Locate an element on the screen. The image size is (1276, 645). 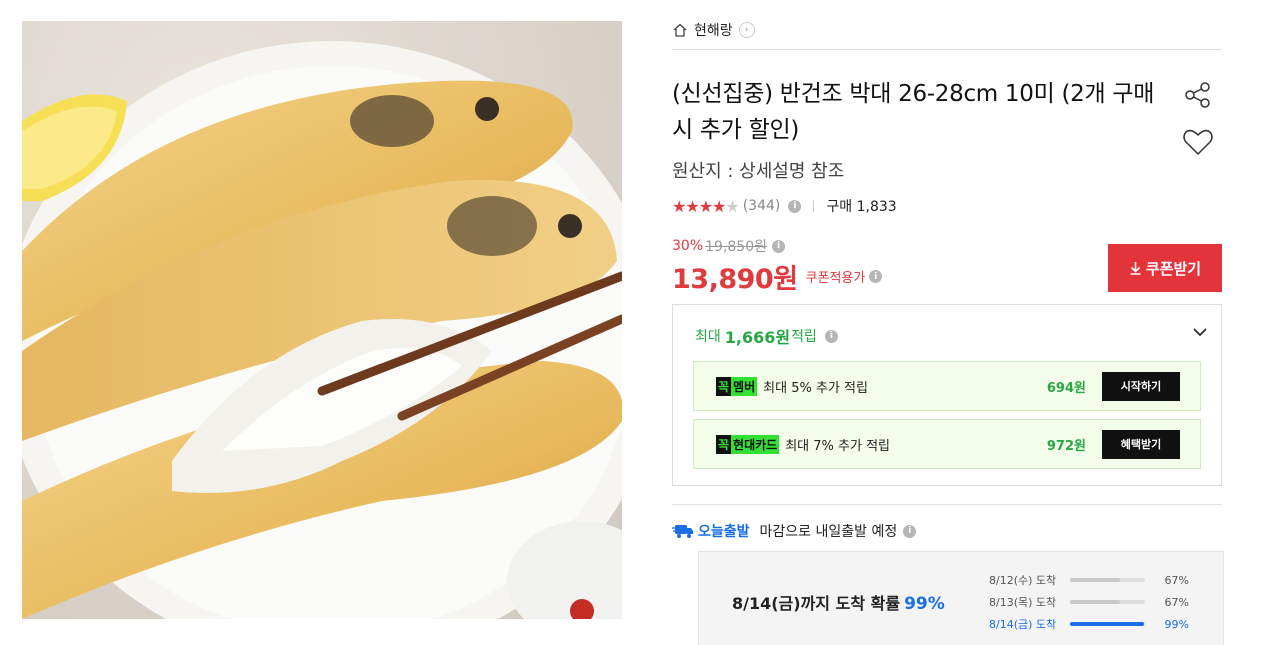
arrival-date: 8/12(수) 도착 is located at coordinates (1023, 580).